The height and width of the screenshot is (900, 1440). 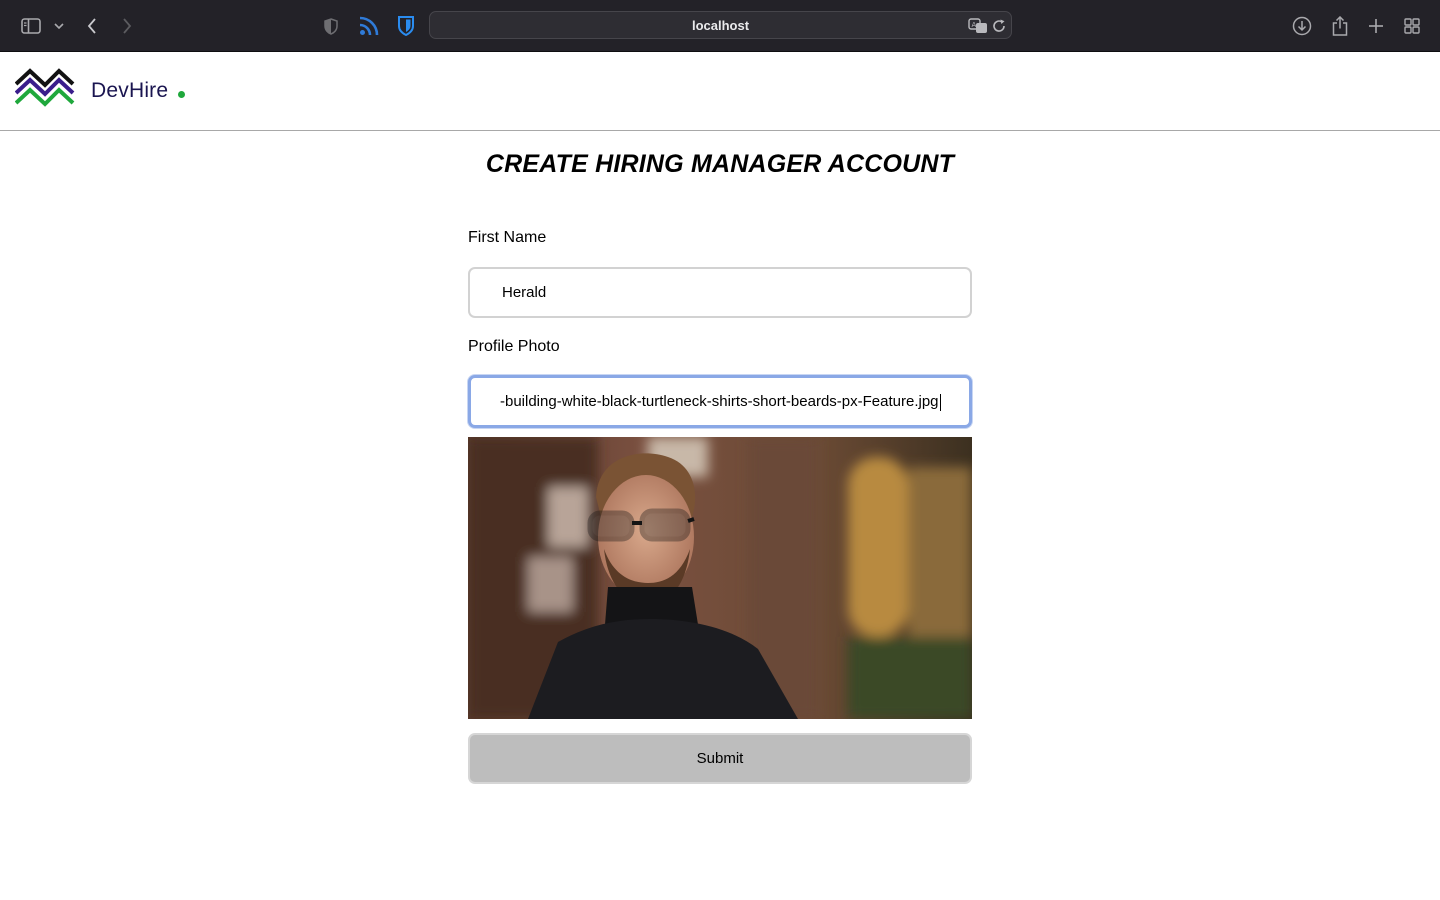 I want to click on shield-icon, so click(x=331, y=26).